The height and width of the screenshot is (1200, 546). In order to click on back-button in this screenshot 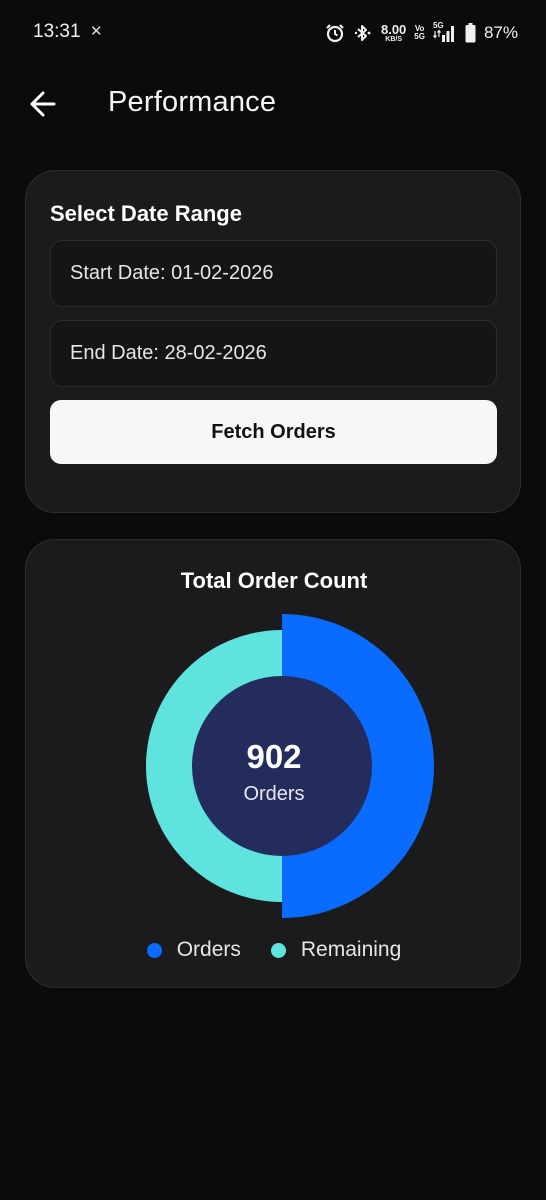, I will do `click(44, 104)`.